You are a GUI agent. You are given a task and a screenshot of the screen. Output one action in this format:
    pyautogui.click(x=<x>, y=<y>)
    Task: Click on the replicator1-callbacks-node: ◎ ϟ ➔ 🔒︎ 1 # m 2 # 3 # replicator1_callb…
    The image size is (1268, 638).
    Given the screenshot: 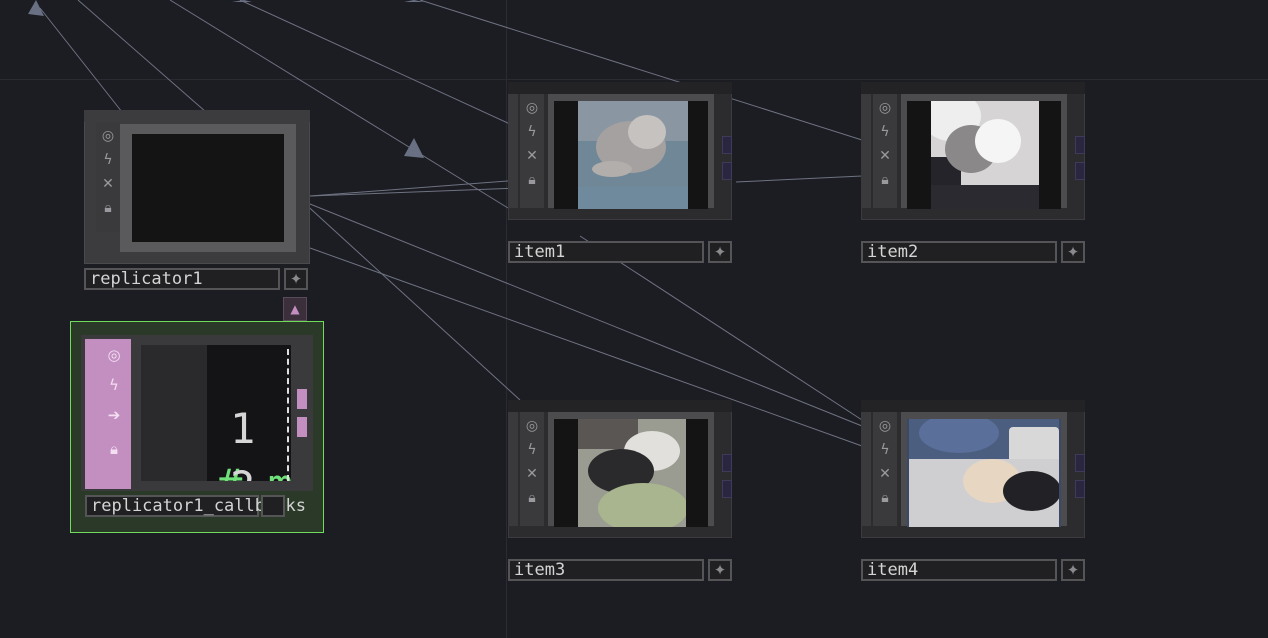 What is the action you would take?
    pyautogui.click(x=197, y=427)
    